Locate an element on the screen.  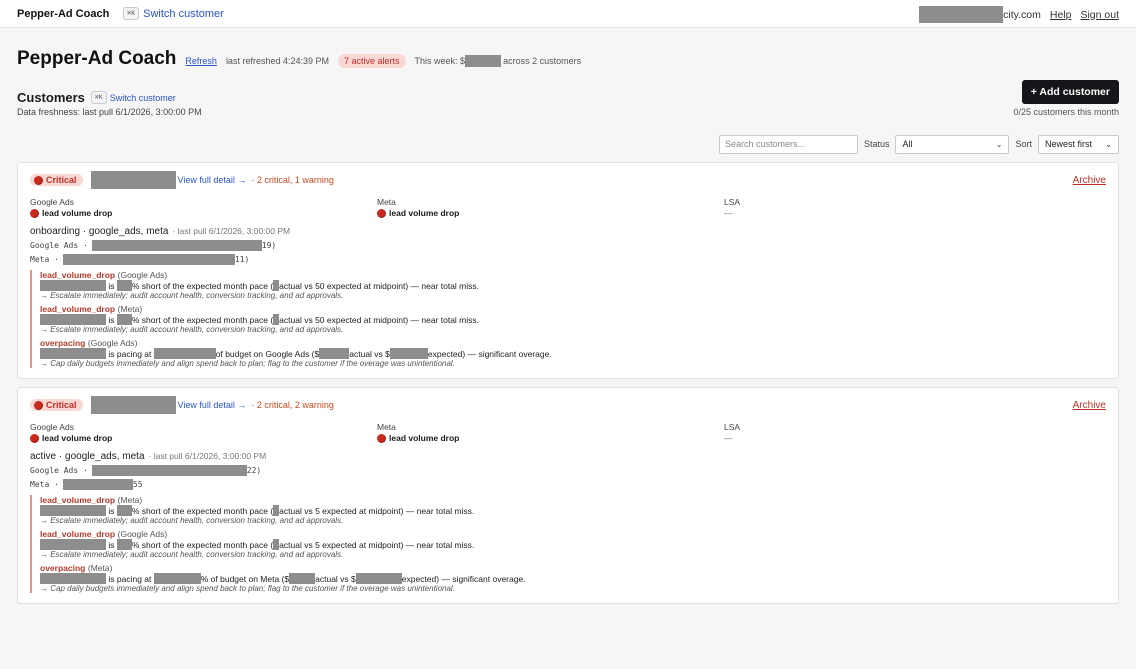
status-select-value: All is located at coordinates (907, 144).